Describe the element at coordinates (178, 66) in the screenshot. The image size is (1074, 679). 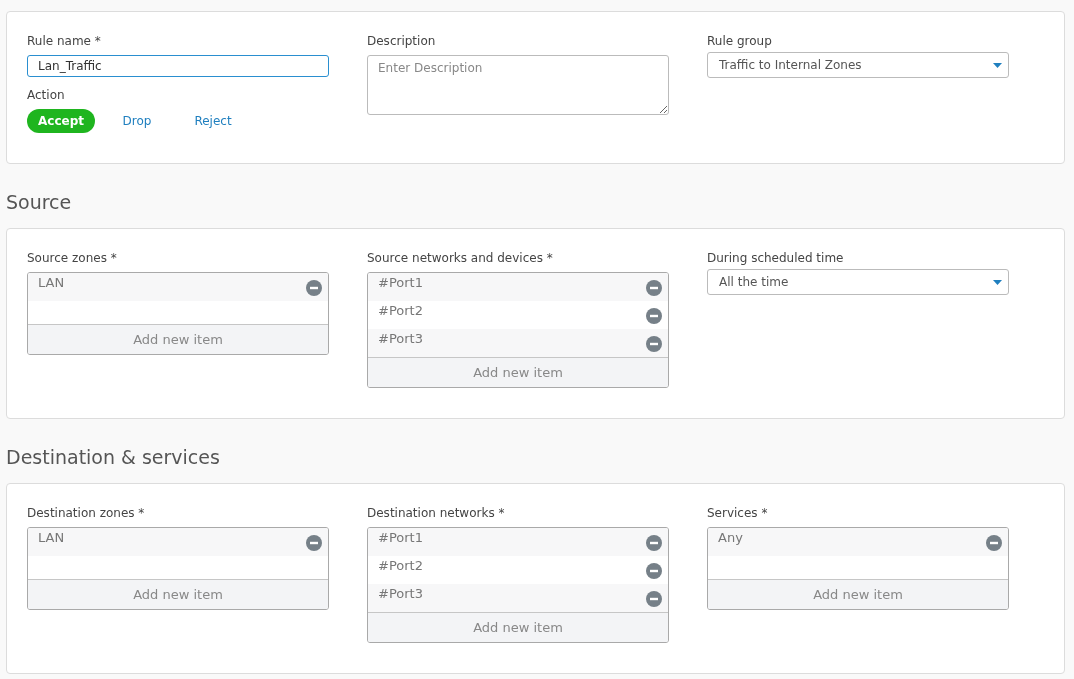
I see `input-field: Lan_Traffic` at that location.